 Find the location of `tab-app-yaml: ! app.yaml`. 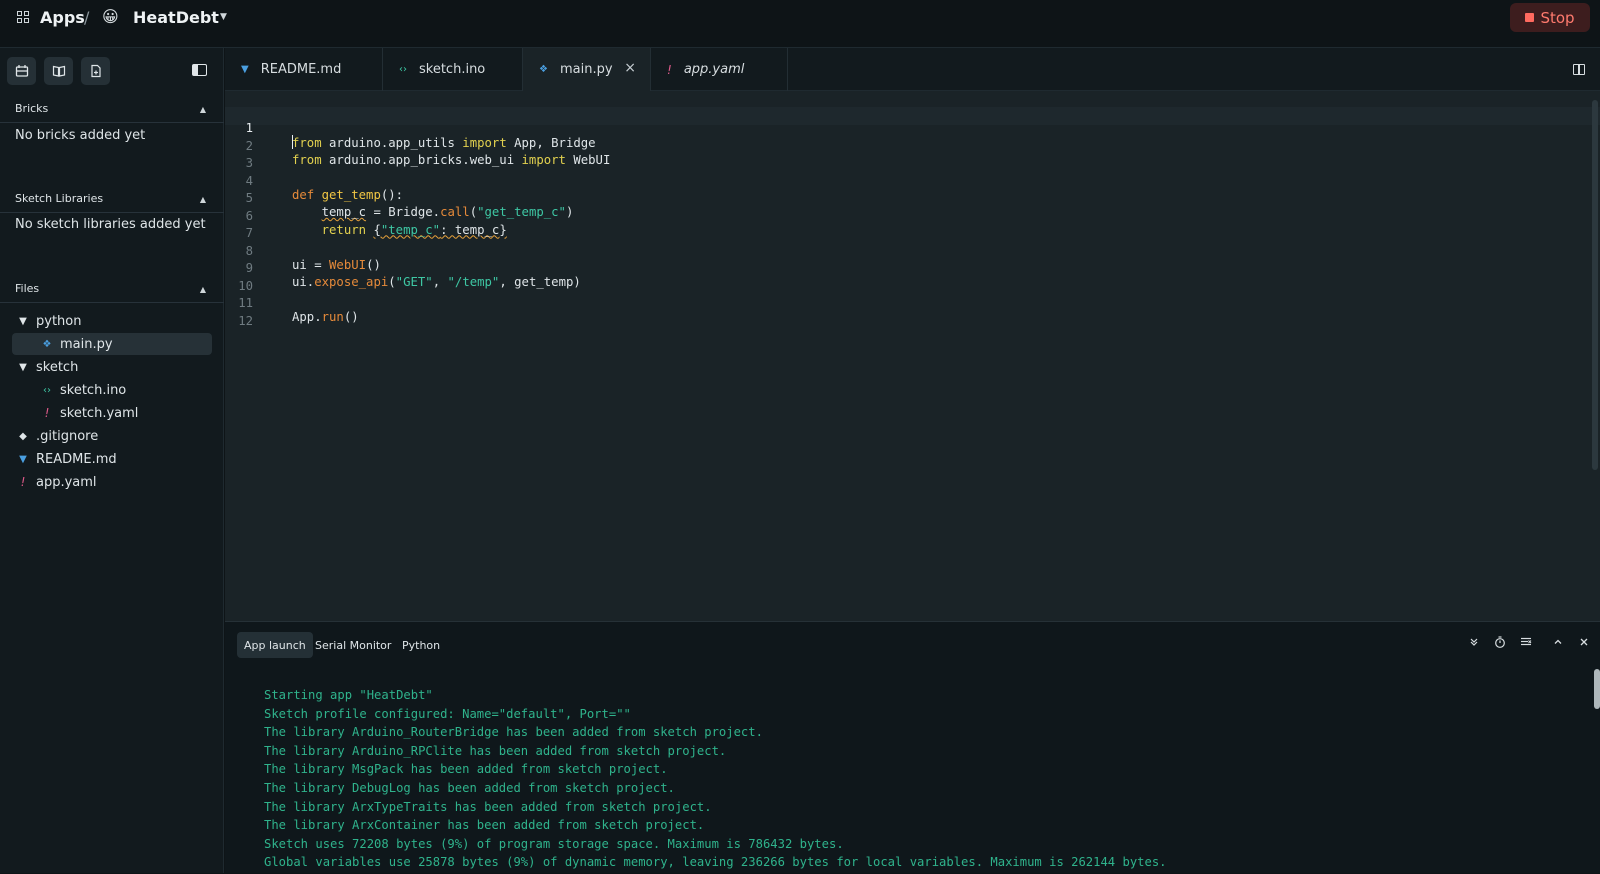

tab-app-yaml: ! app.yaml is located at coordinates (719, 69).